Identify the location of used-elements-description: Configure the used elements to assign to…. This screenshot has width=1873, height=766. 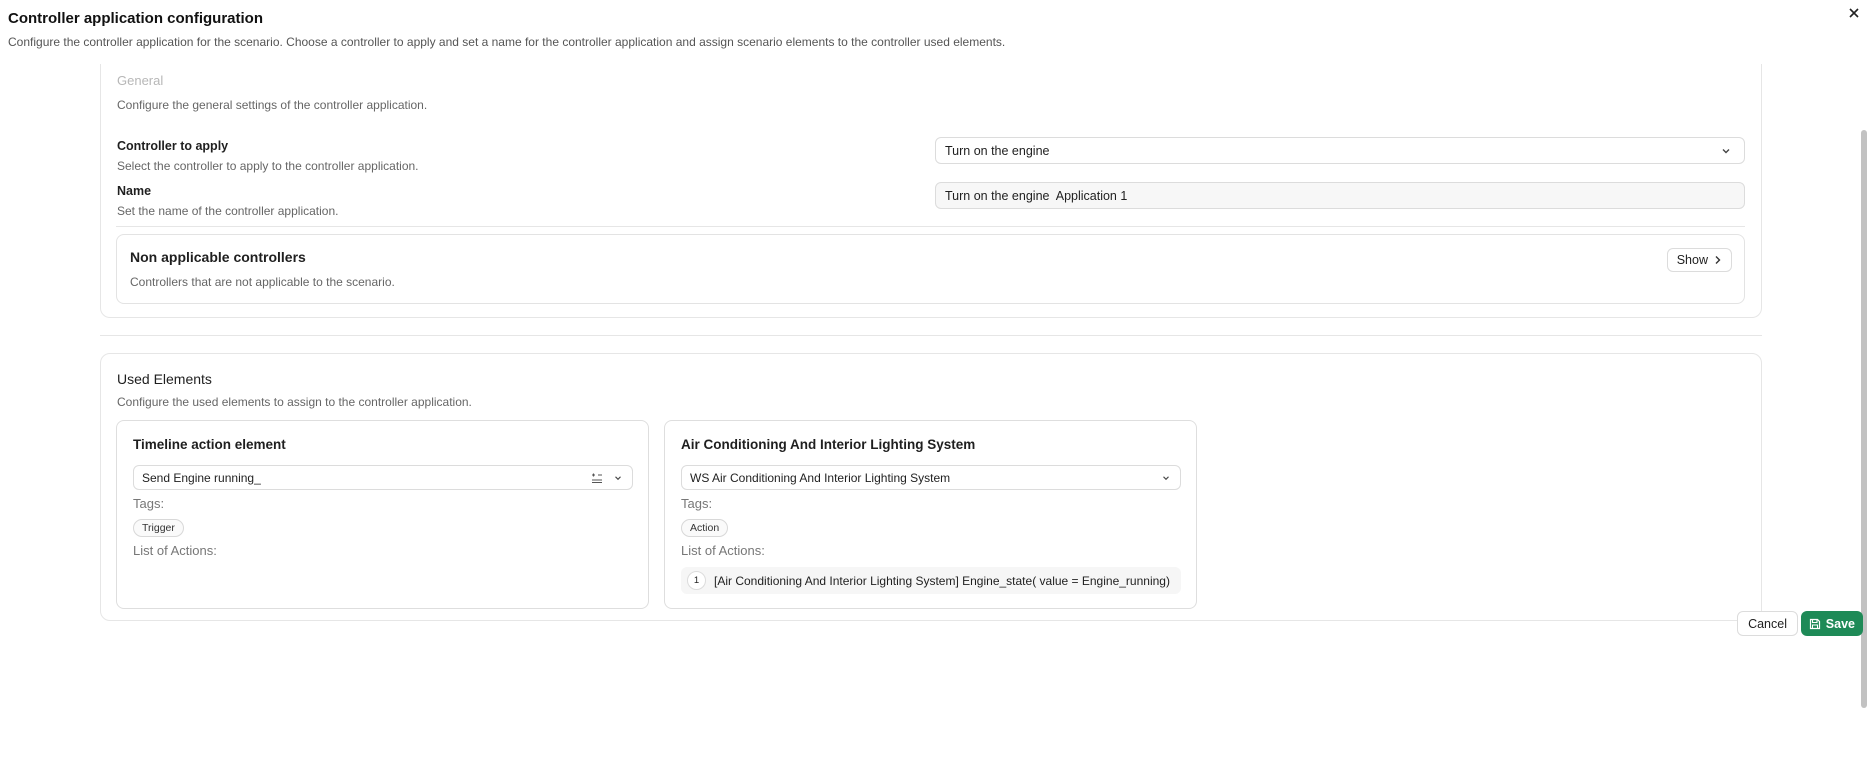
(294, 402).